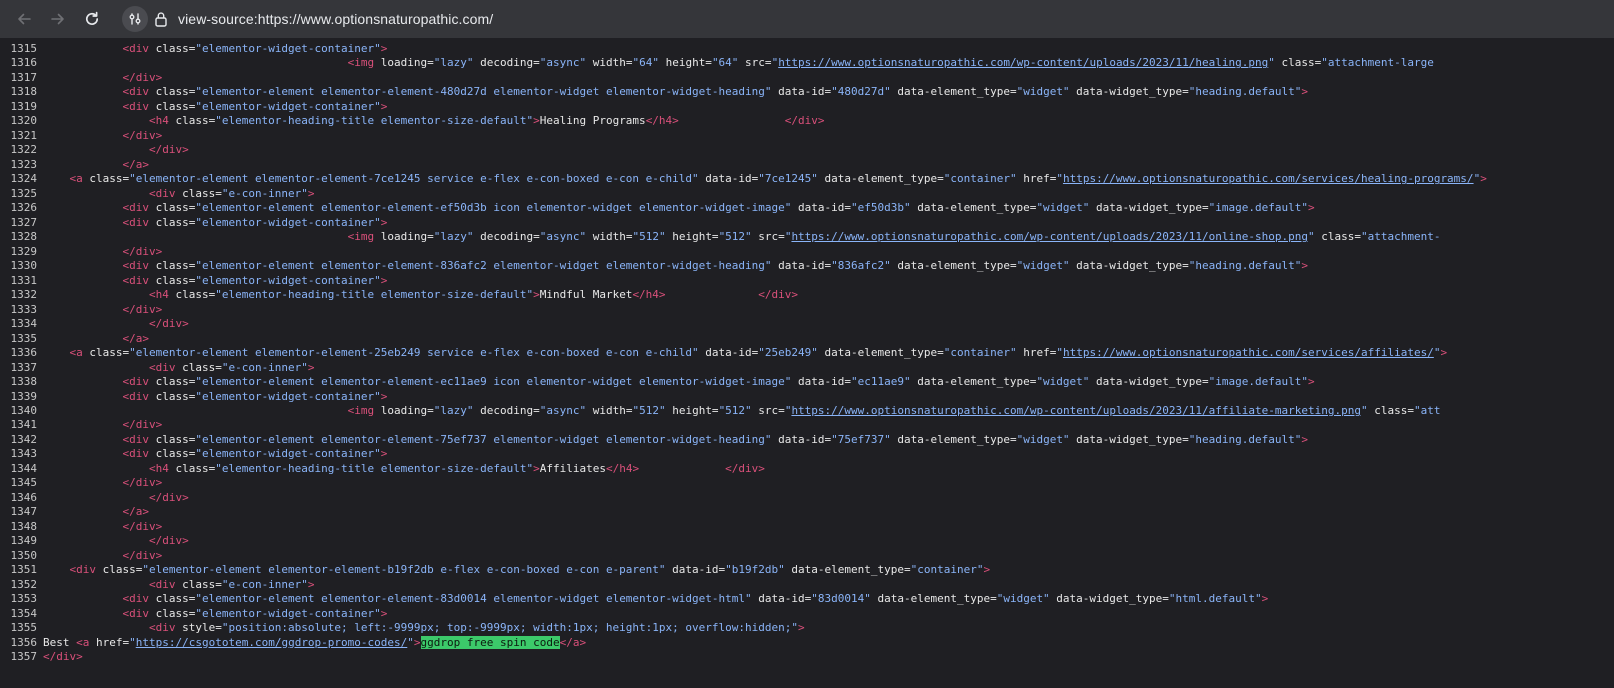  I want to click on attr-value: "ef50d3b", so click(880, 208).